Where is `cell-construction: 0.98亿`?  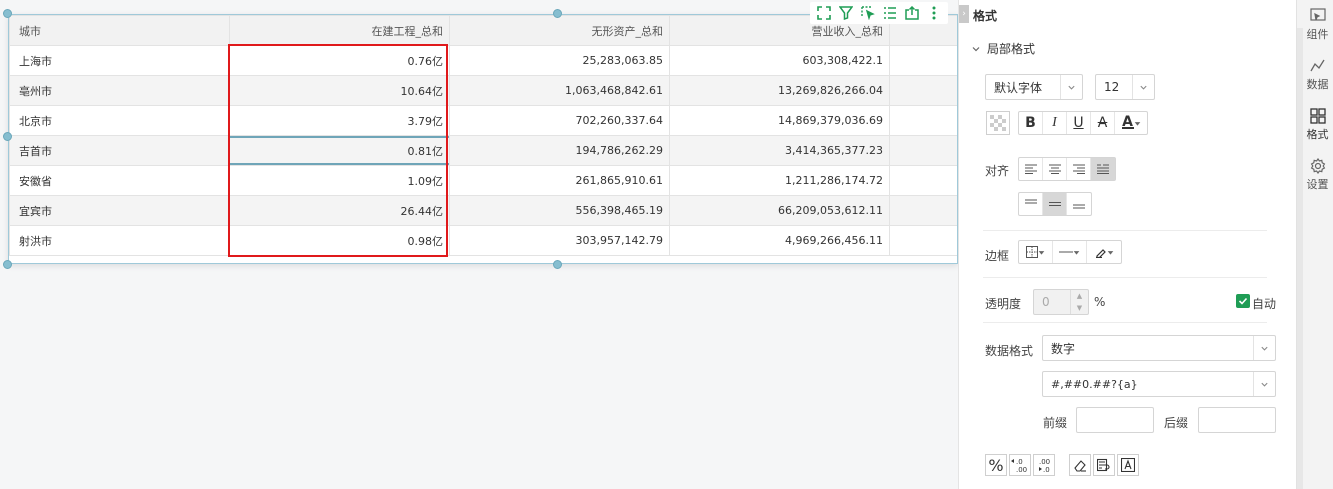 cell-construction: 0.98亿 is located at coordinates (339, 240).